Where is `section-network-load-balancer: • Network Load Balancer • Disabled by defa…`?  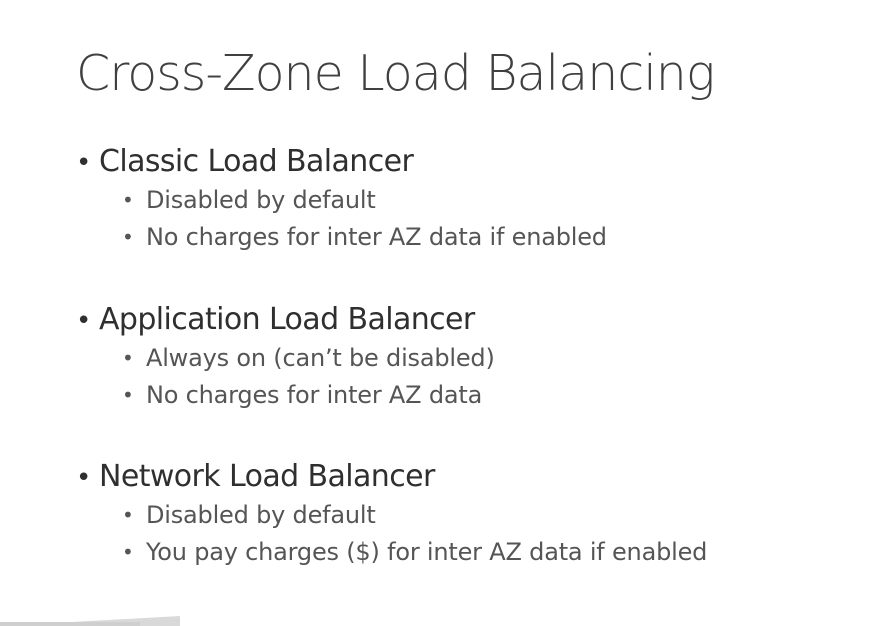
section-network-load-balancer: • Network Load Balancer • Disabled by defa… is located at coordinates (391, 514).